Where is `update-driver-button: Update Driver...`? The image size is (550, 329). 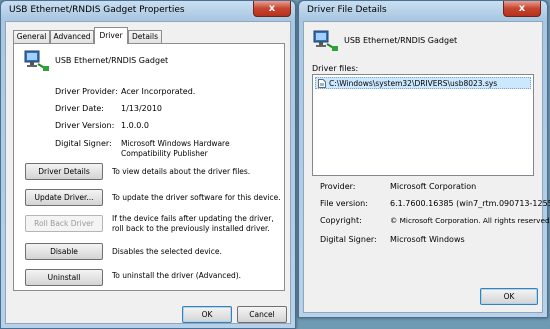
update-driver-button: Update Driver... is located at coordinates (64, 197).